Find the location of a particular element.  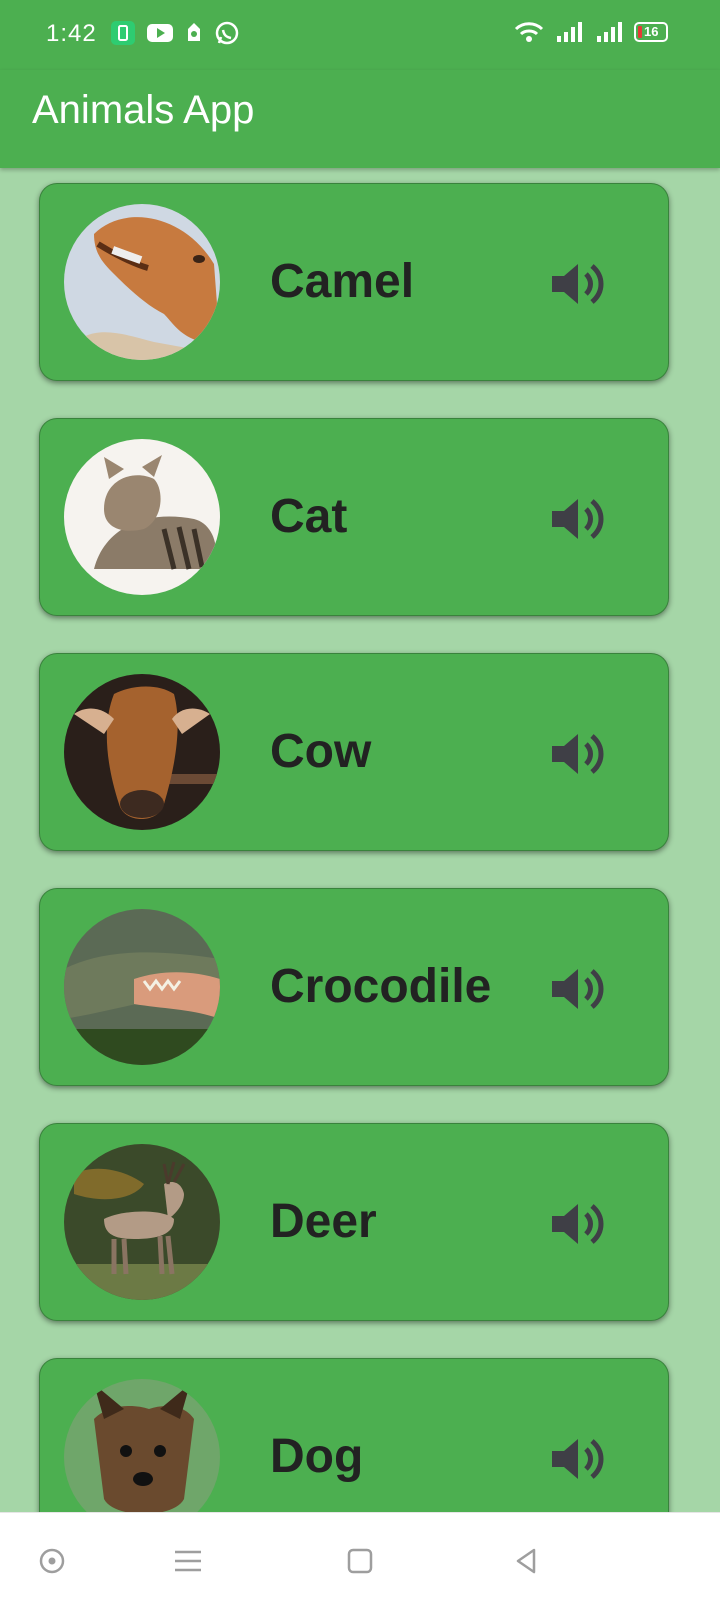

battery-saver-icon is located at coordinates (123, 33).